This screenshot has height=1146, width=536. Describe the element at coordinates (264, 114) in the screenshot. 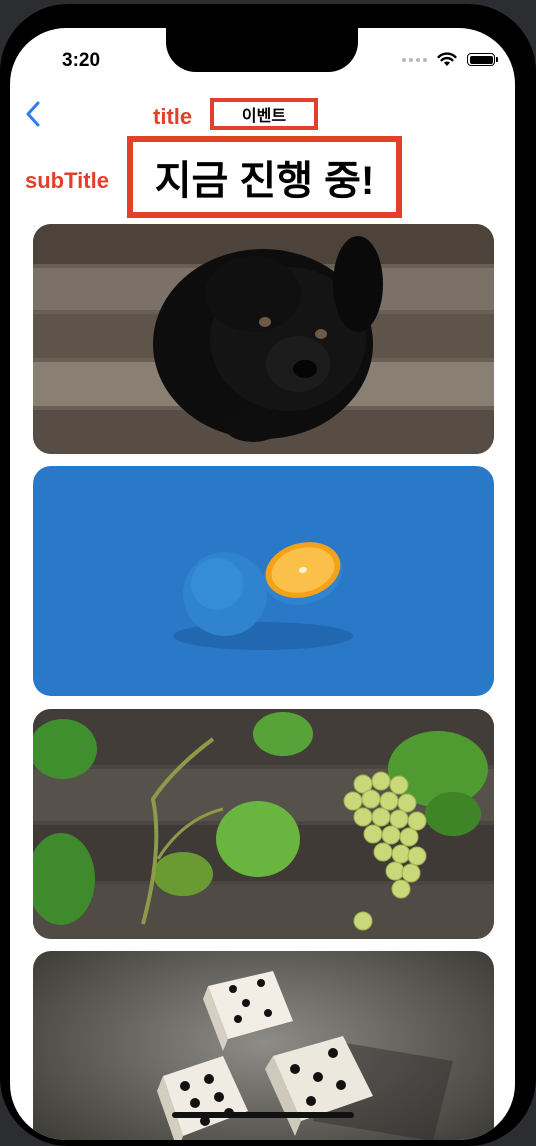

I see `nav-title: 이벤트` at that location.